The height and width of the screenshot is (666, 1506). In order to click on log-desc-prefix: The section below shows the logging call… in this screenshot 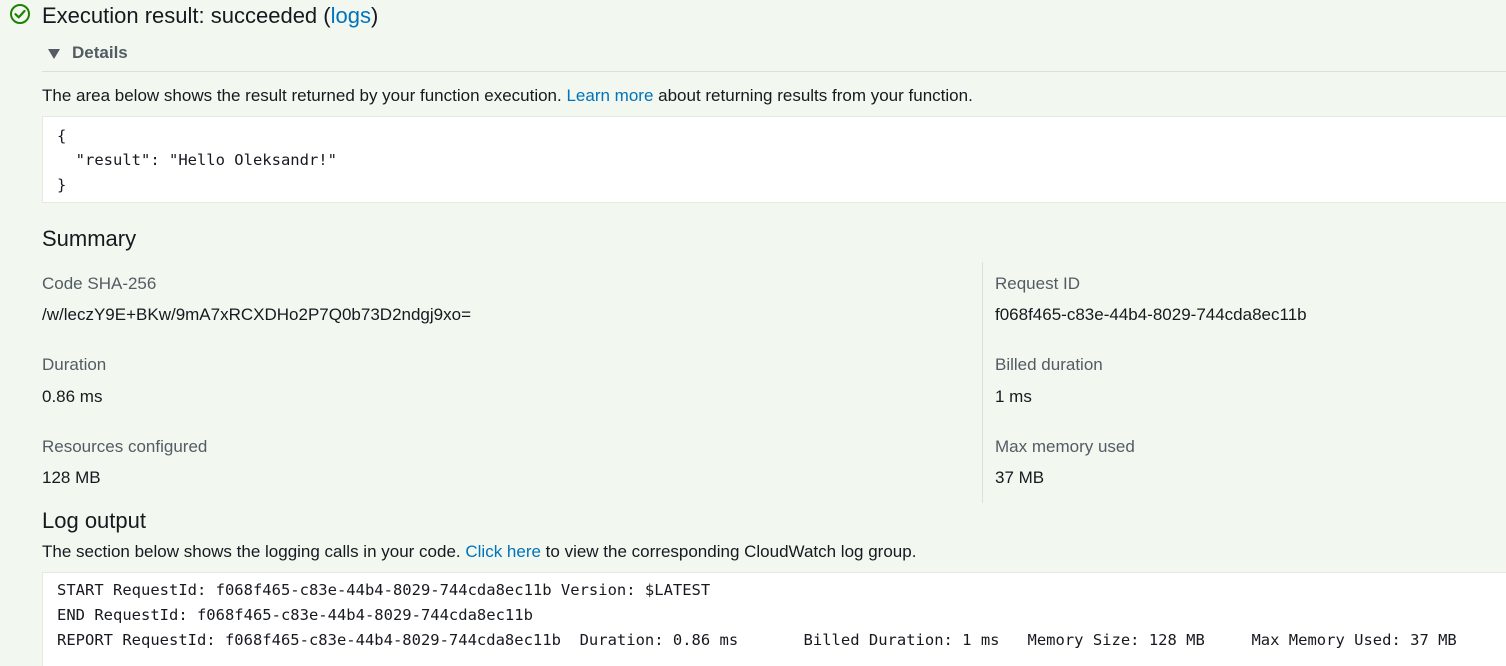, I will do `click(254, 551)`.